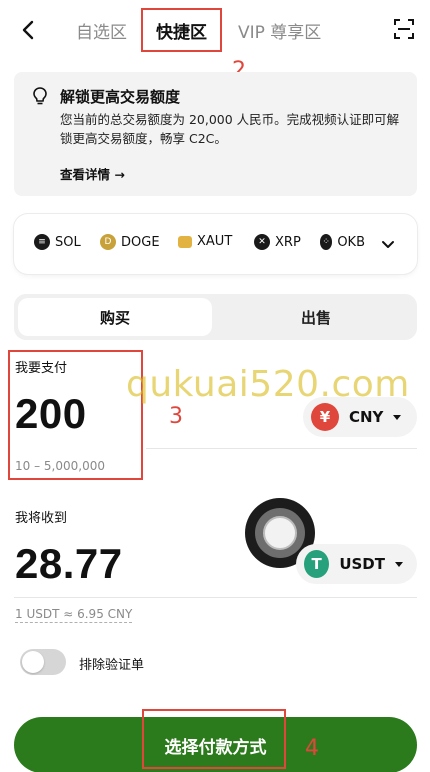  Describe the element at coordinates (185, 241) in the screenshot. I see `xaut-icon` at that location.